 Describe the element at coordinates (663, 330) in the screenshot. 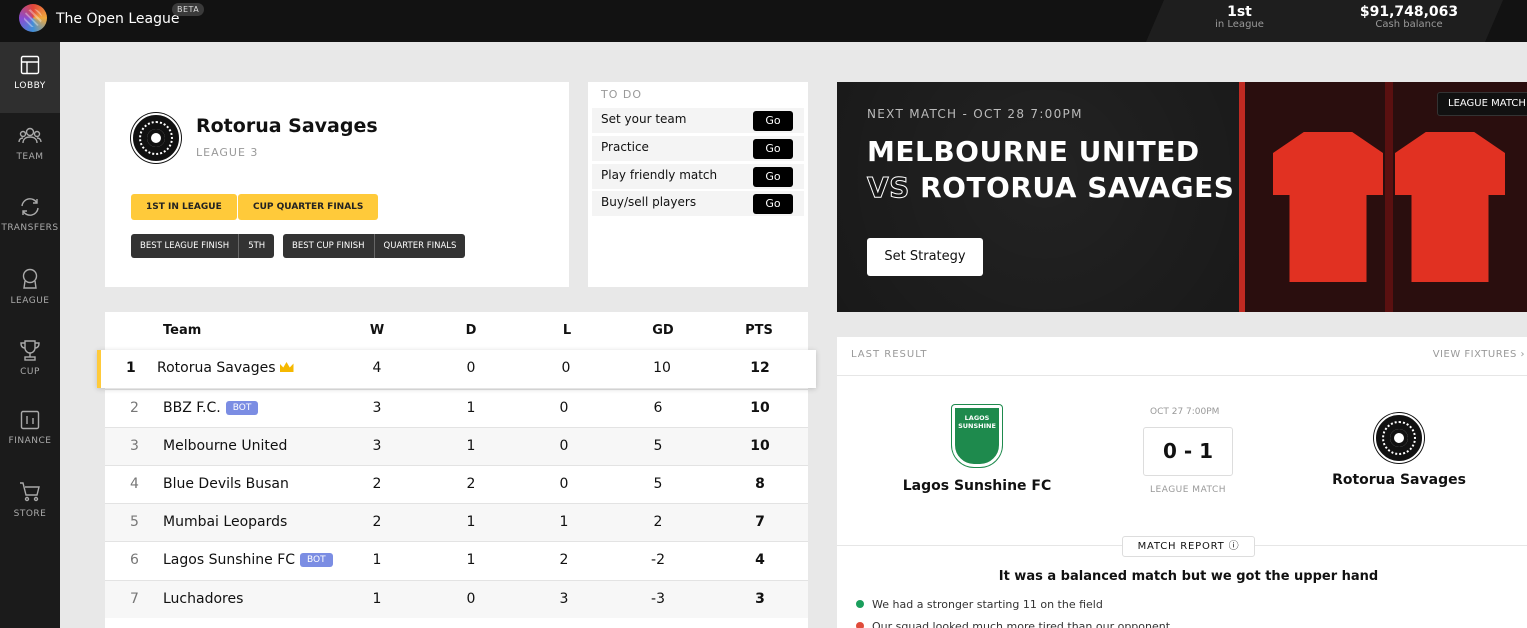

I see `column-header-goal-difference: GD` at that location.